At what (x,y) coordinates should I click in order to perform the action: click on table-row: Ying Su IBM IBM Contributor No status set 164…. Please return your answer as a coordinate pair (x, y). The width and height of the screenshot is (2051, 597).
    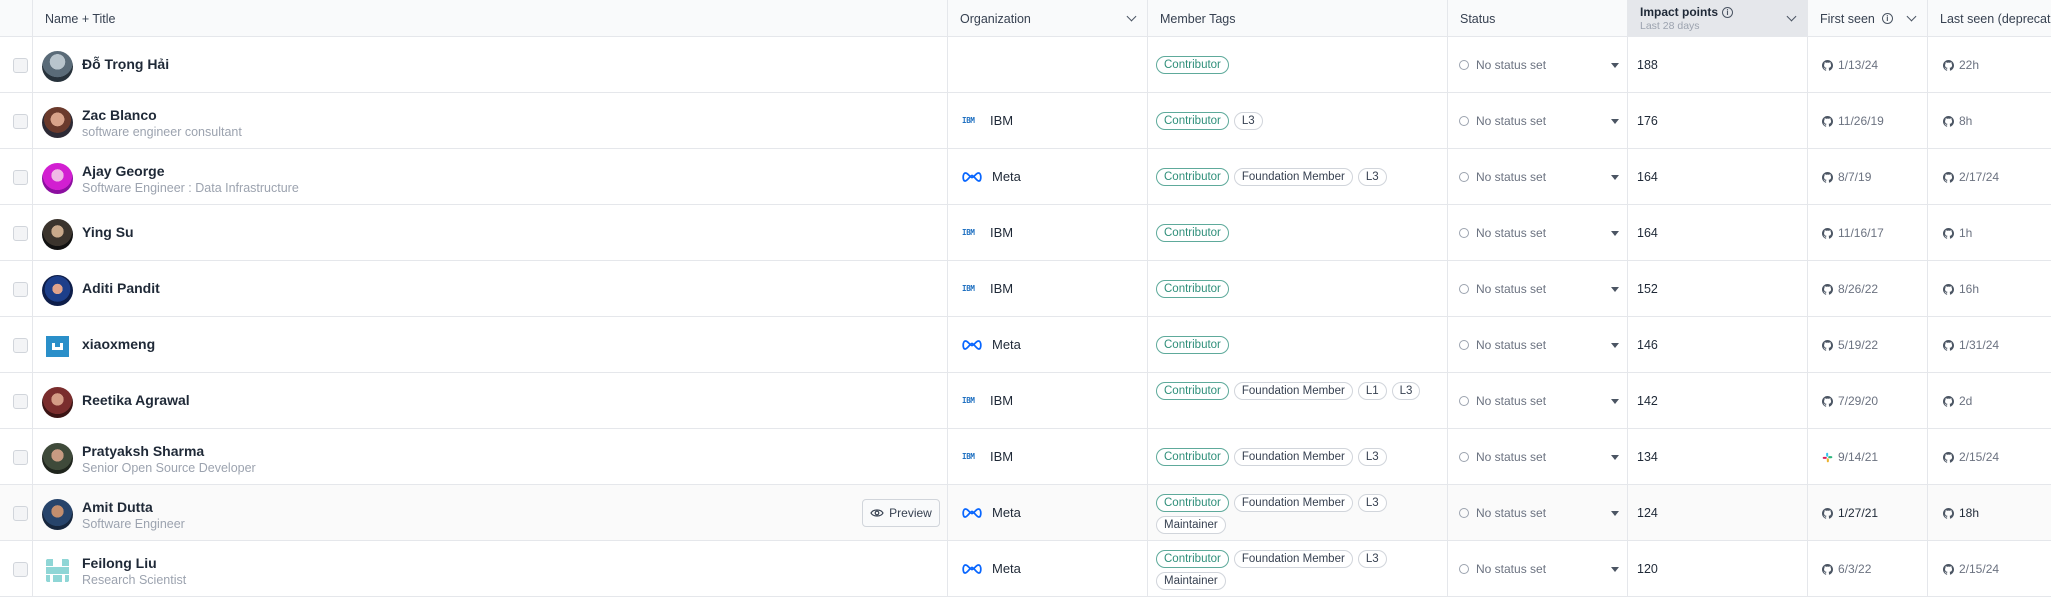
    Looking at the image, I should click on (1025, 233).